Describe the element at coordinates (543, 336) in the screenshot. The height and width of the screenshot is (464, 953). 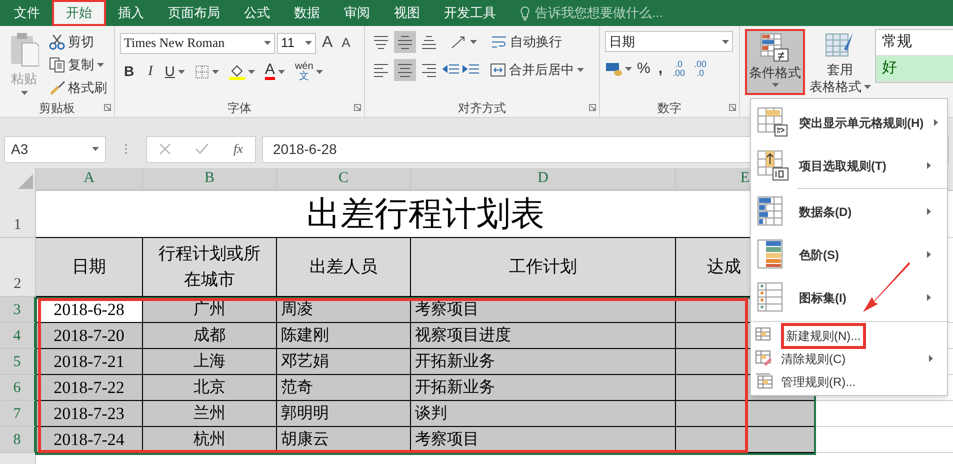
I see `table-cell: 视察项目进度` at that location.